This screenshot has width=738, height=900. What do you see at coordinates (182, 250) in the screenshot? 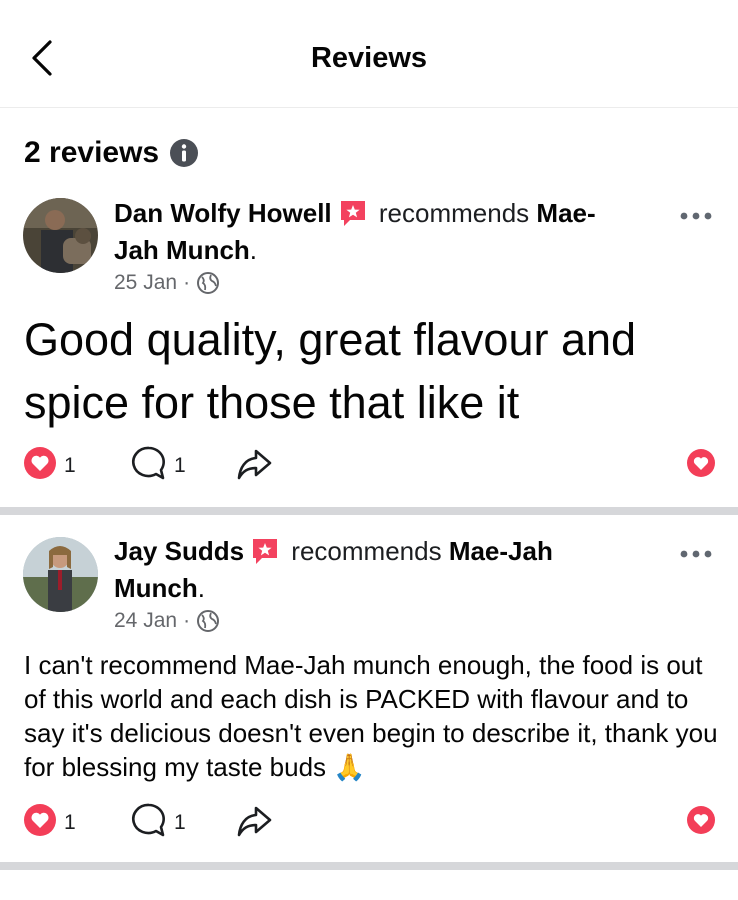
I see `page-link: Jah Munch` at bounding box center [182, 250].